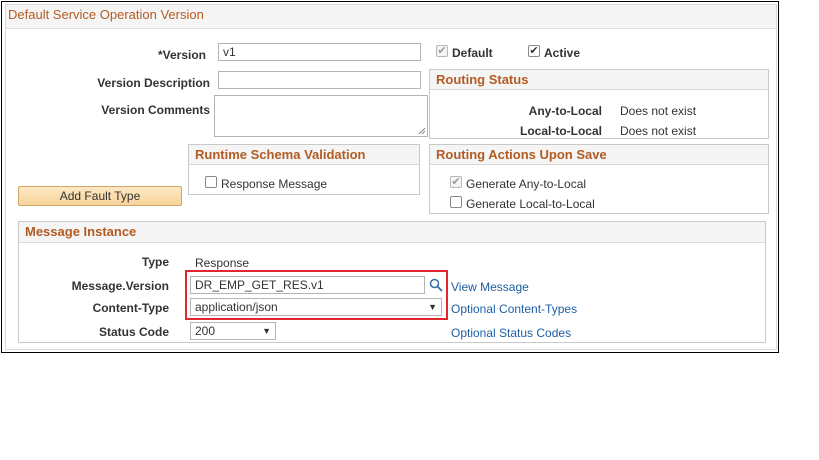  What do you see at coordinates (155, 262) in the screenshot?
I see `type-label: Type` at bounding box center [155, 262].